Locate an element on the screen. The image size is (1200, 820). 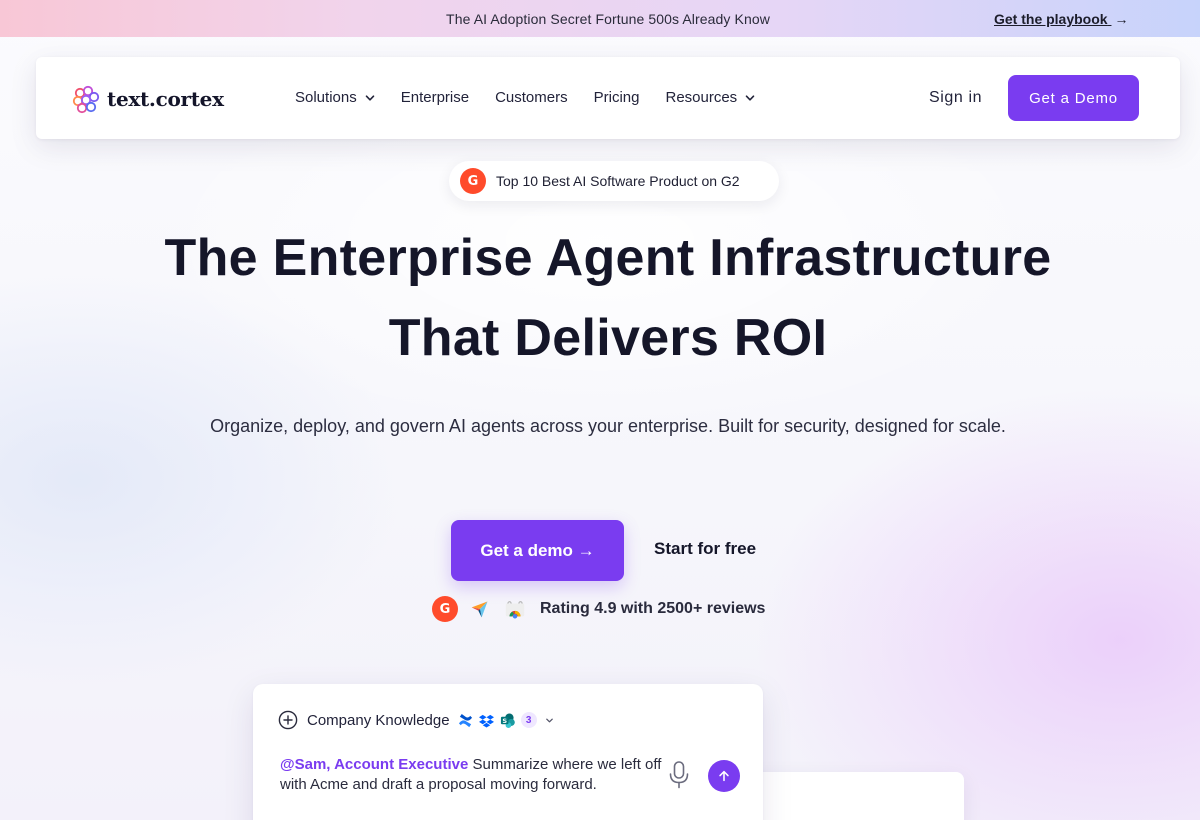
arrow-up-icon is located at coordinates (724, 776).